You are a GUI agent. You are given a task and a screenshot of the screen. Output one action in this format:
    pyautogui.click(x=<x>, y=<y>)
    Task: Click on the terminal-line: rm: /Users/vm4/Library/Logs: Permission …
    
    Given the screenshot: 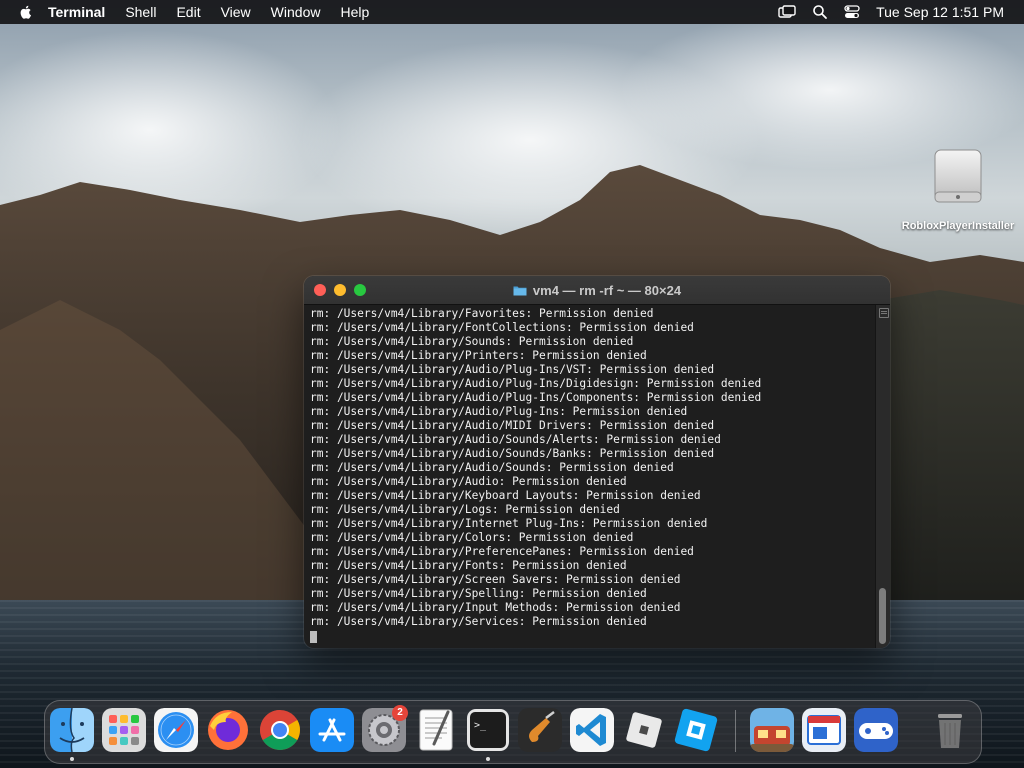 What is the action you would take?
    pyautogui.click(x=465, y=509)
    